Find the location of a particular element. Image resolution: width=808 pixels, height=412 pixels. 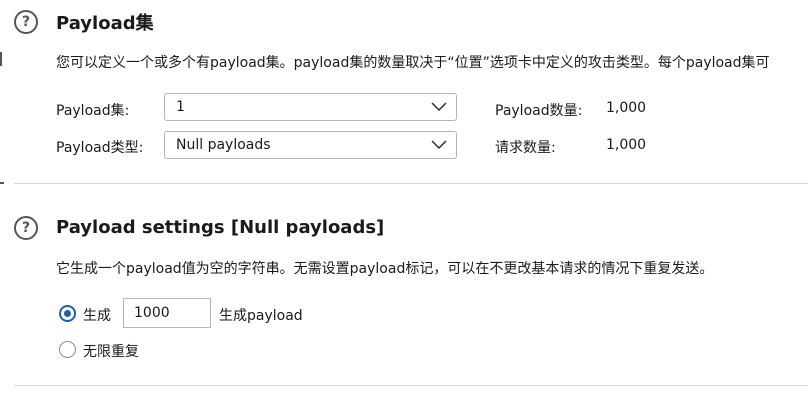

payload-sets-title: Payload集 is located at coordinates (105, 23).